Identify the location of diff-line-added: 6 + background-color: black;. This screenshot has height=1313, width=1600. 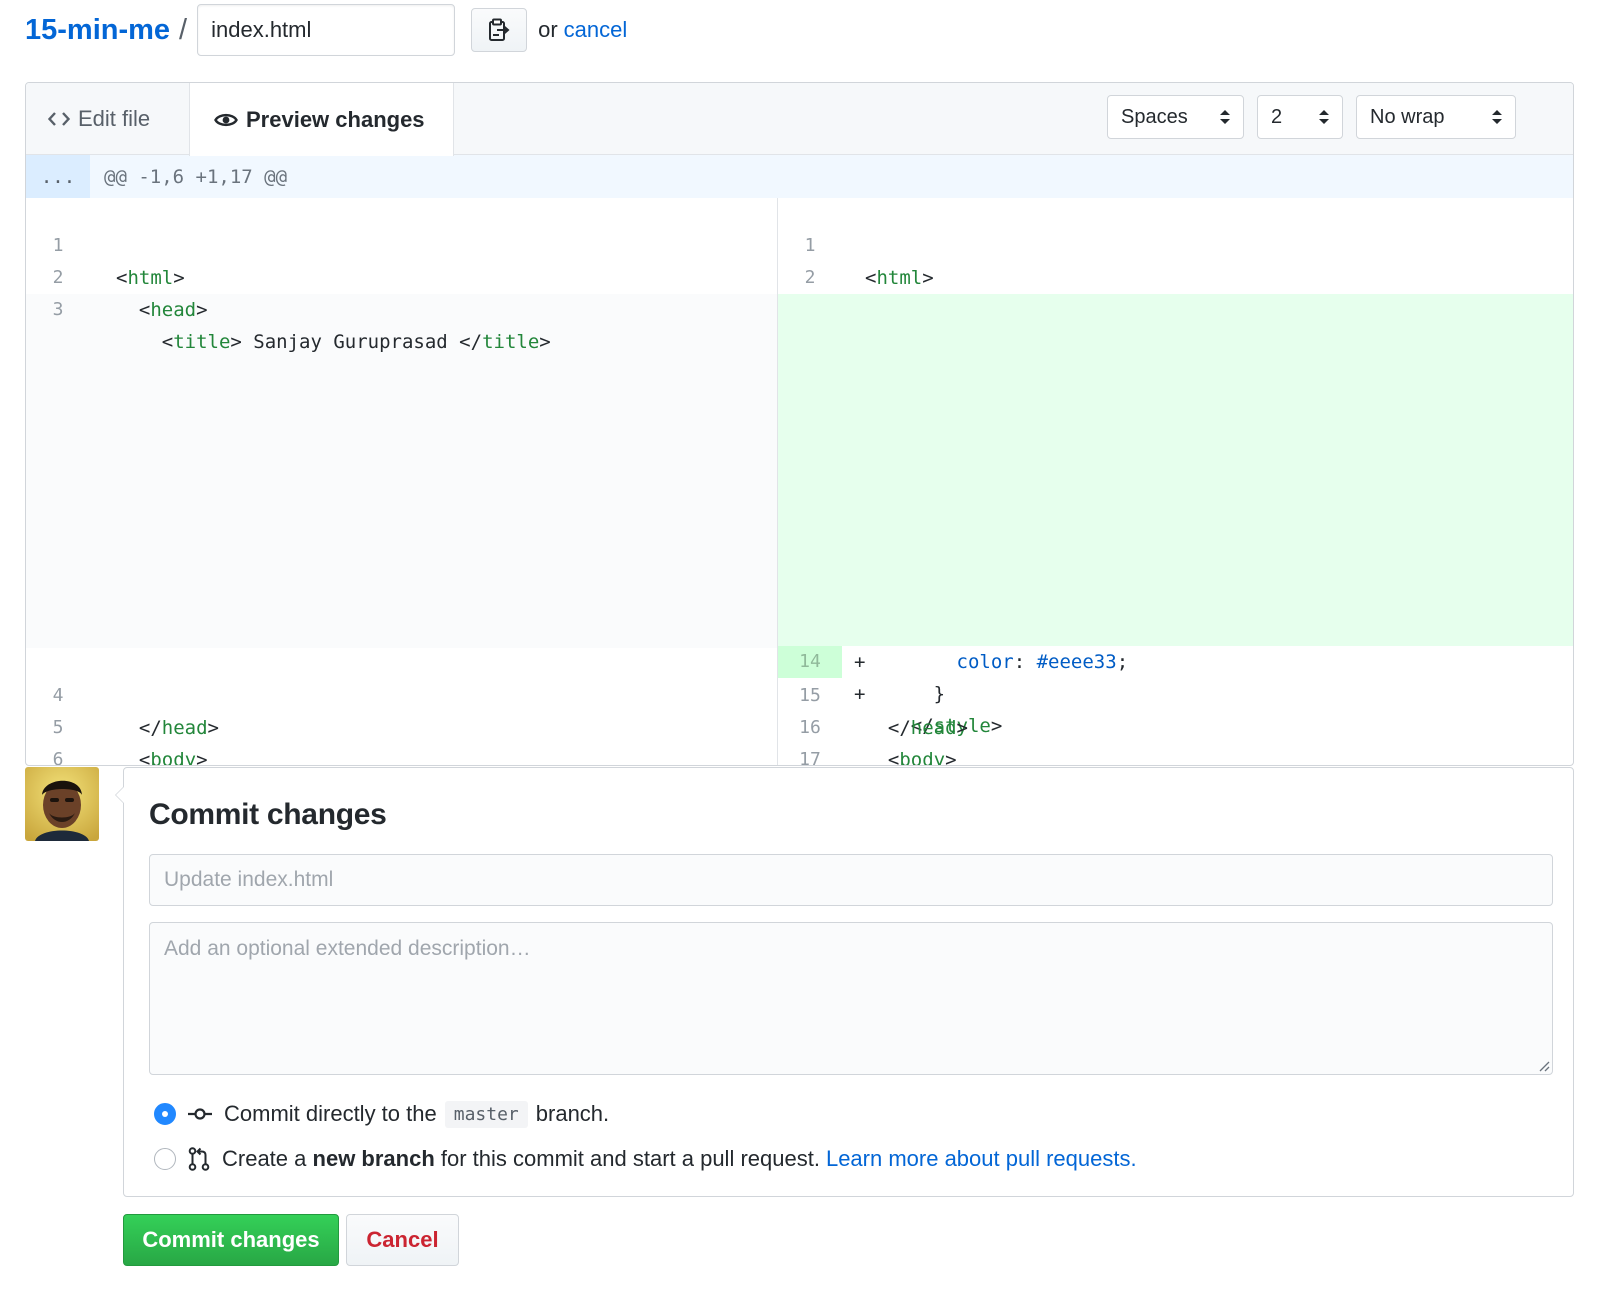
(1175, 419).